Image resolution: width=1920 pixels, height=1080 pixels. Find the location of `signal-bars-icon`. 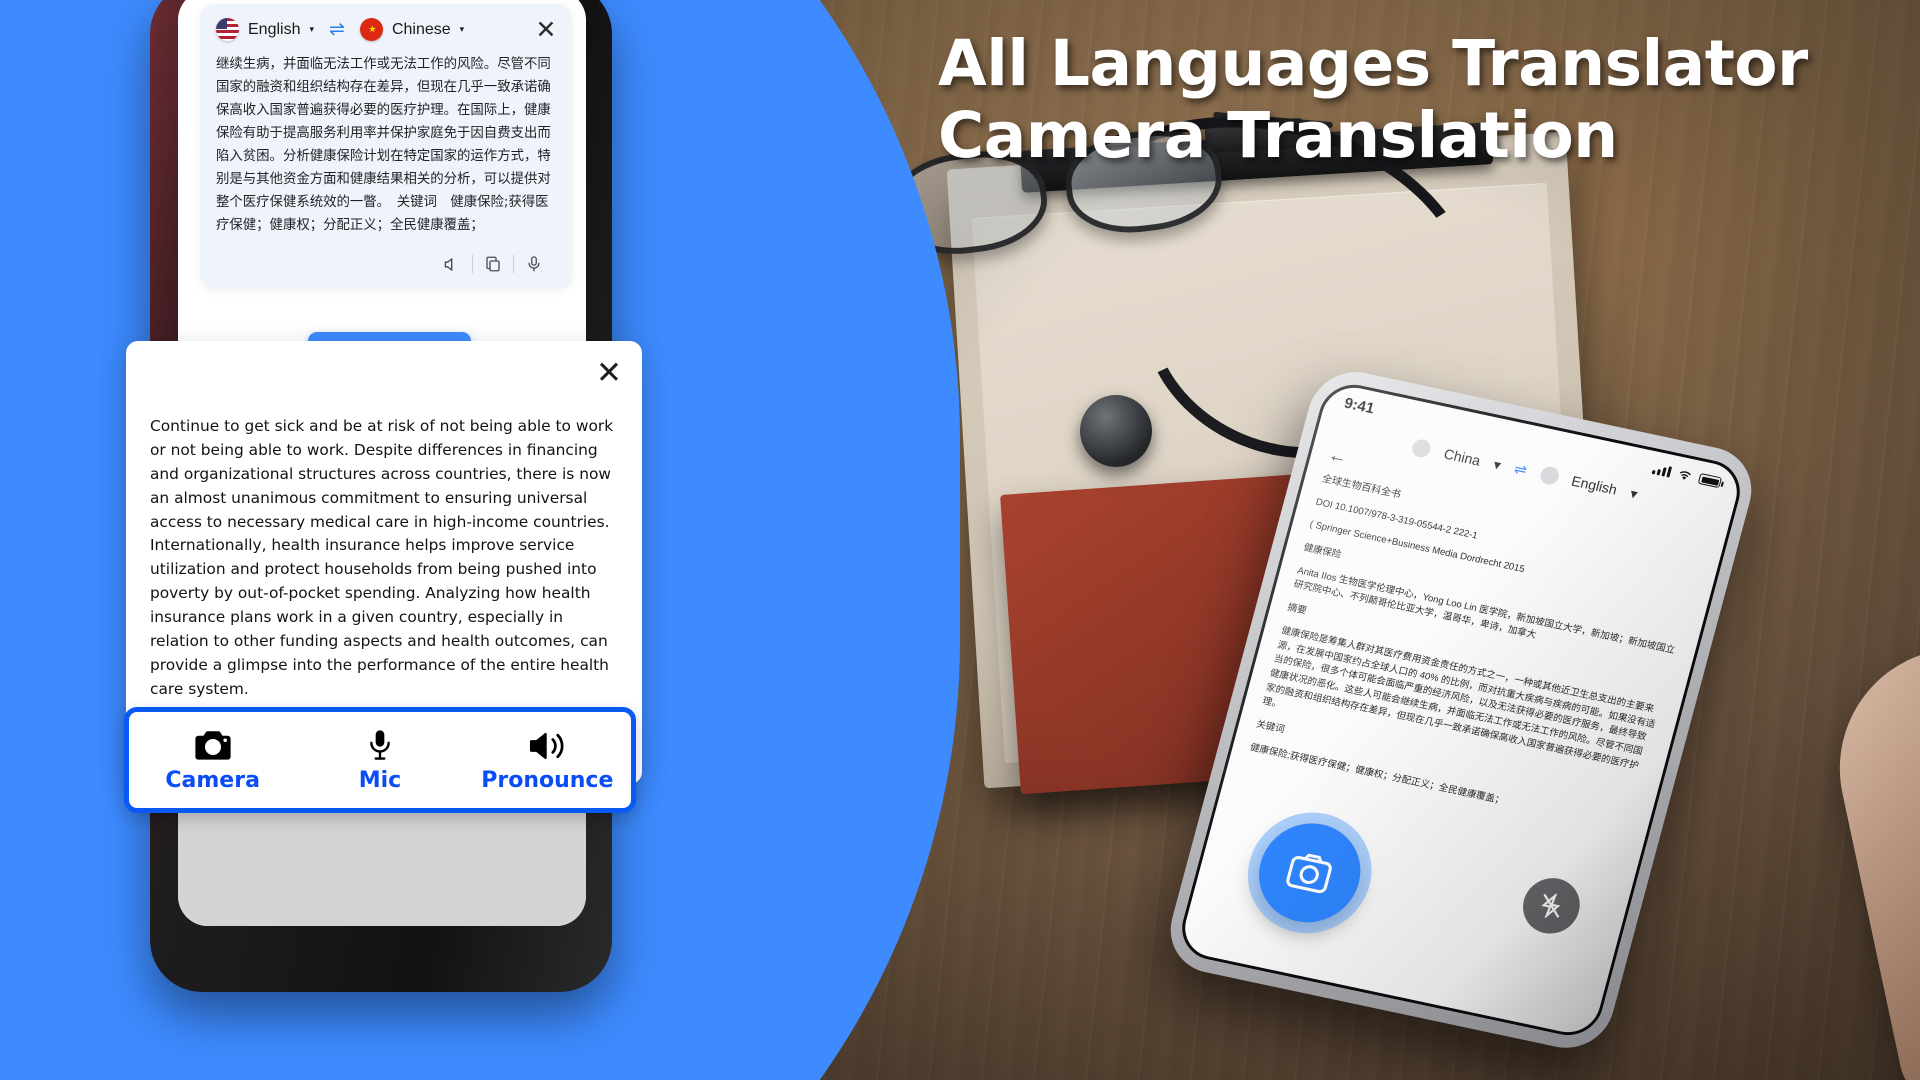

signal-bars-icon is located at coordinates (1662, 470).